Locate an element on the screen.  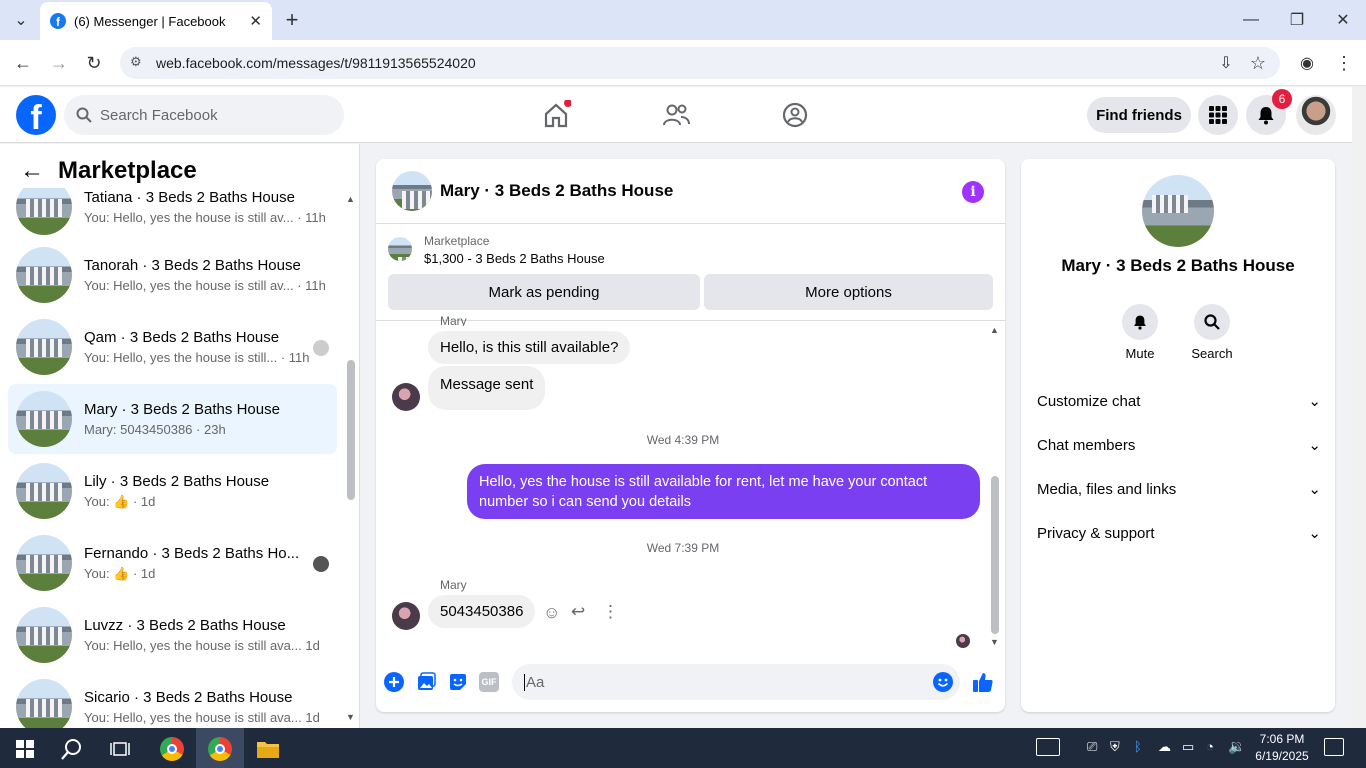
search-input: Search Facebook is located at coordinates (204, 115).